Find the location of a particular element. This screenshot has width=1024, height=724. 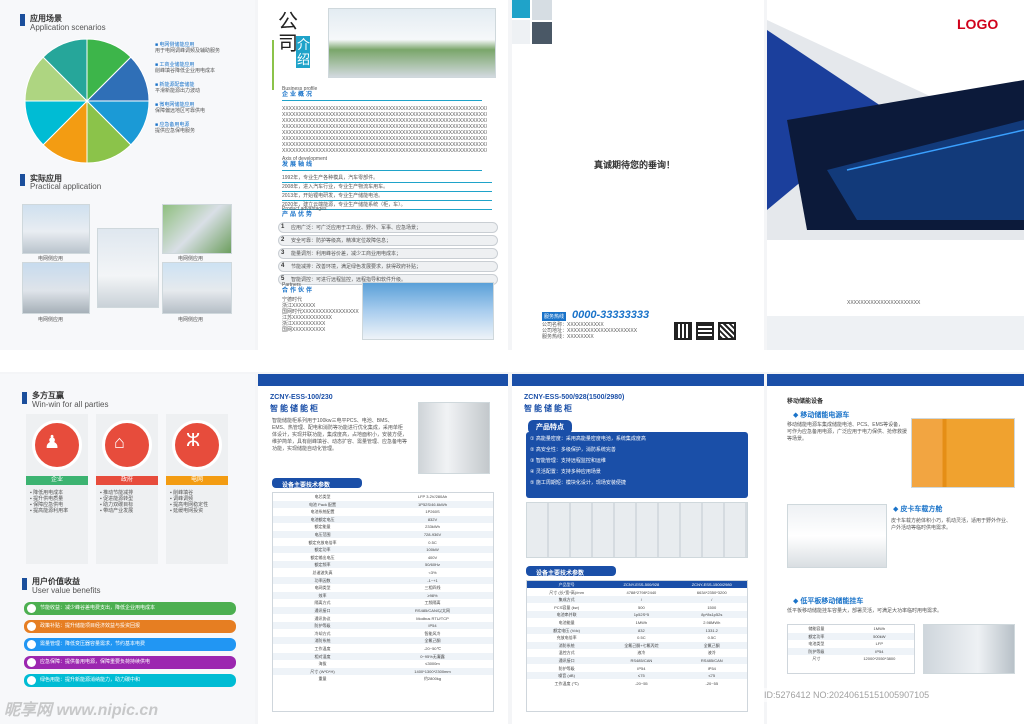

table-cell: 832V is located at coordinates (432, 519).